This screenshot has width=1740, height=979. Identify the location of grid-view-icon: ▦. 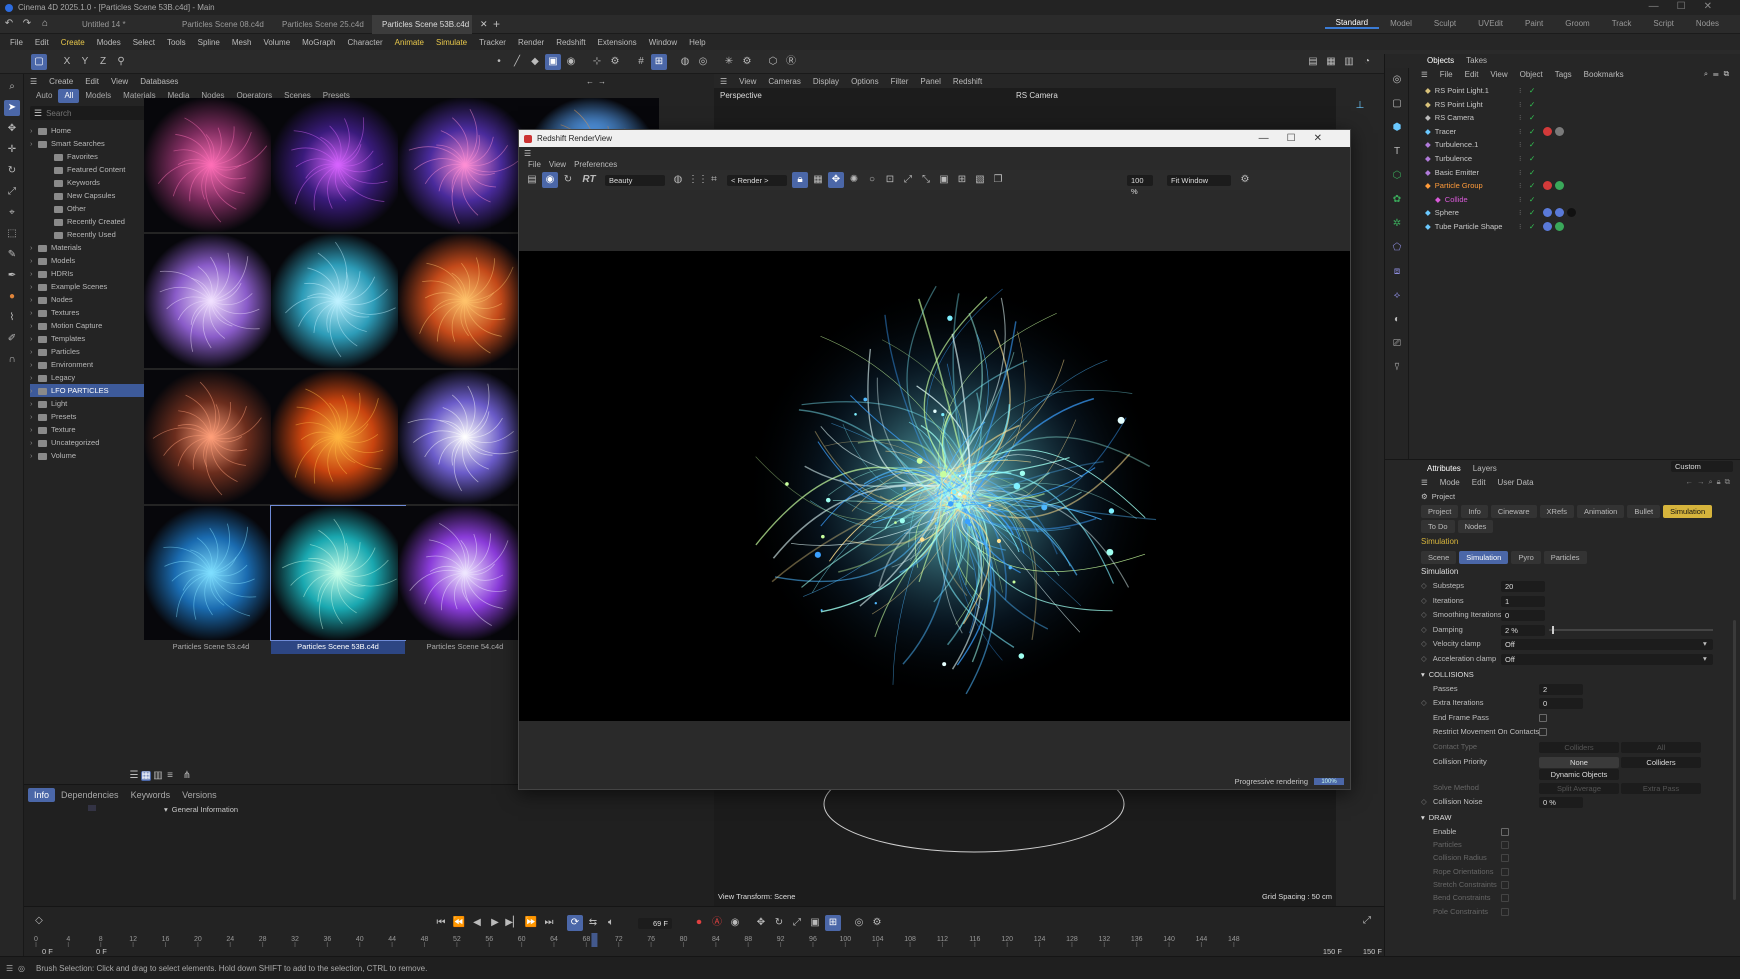
(146, 776).